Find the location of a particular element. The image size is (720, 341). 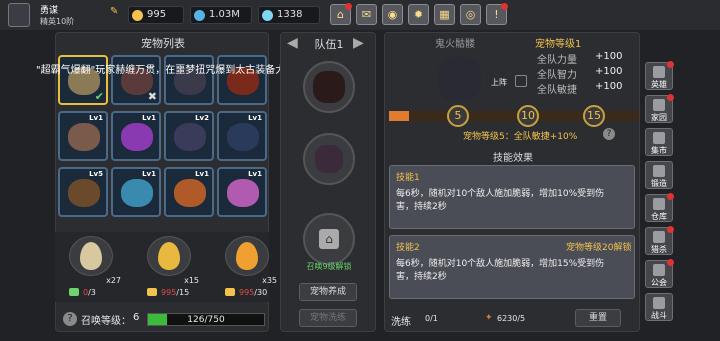

settings-icon: ✹ is located at coordinates (418, 14).